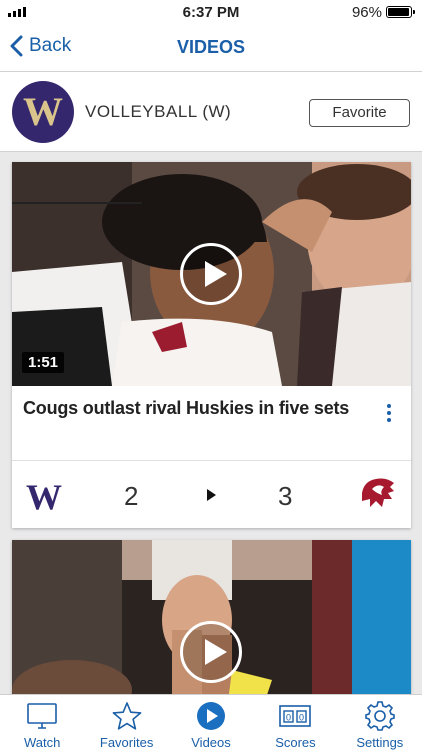  Describe the element at coordinates (193, 408) in the screenshot. I see `video-title: Cougs outlast rival Huskies in five sets` at that location.